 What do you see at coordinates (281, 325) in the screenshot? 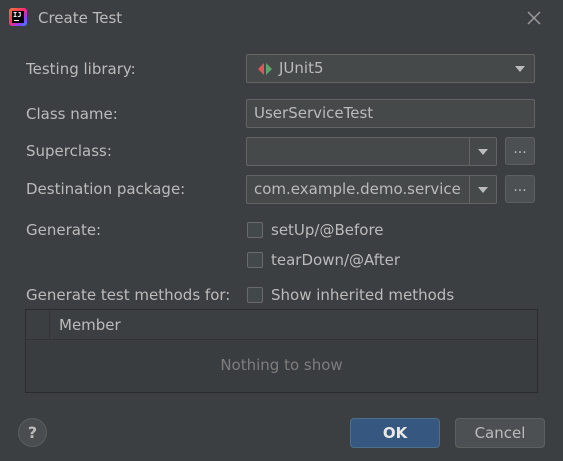
I see `table-header: Member` at bounding box center [281, 325].